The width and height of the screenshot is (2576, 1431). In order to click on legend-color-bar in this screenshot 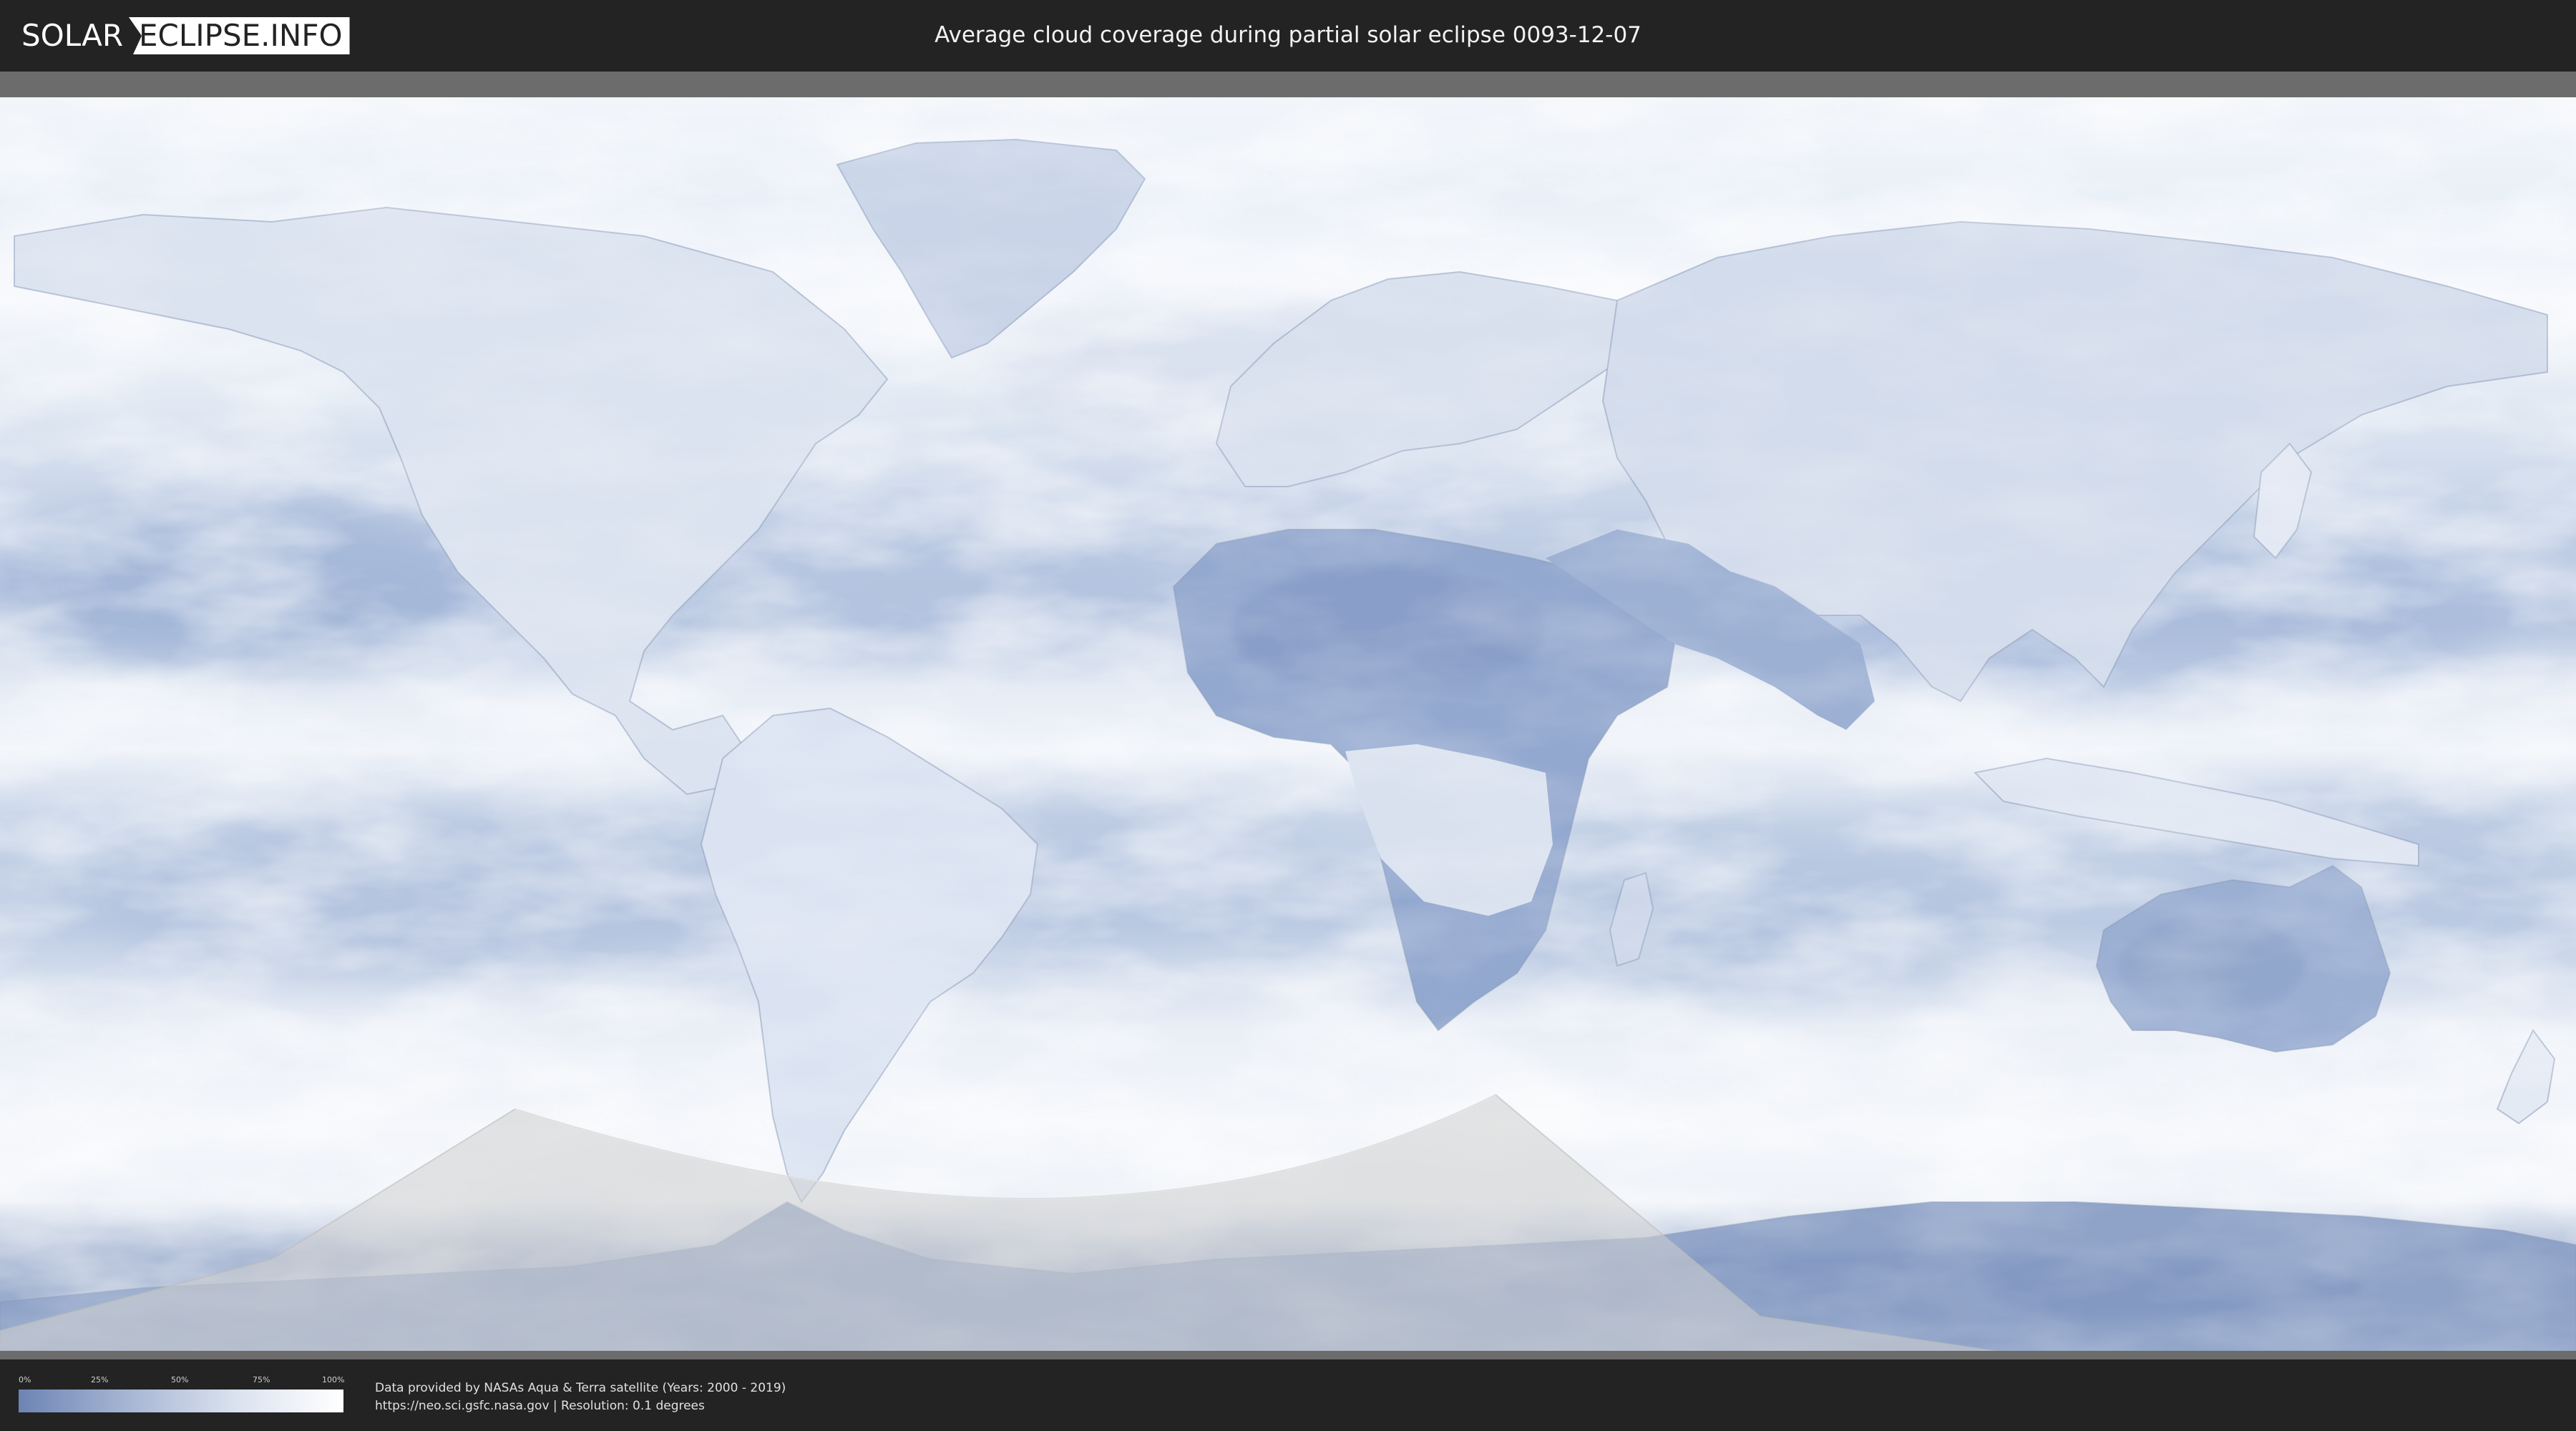, I will do `click(181, 1401)`.